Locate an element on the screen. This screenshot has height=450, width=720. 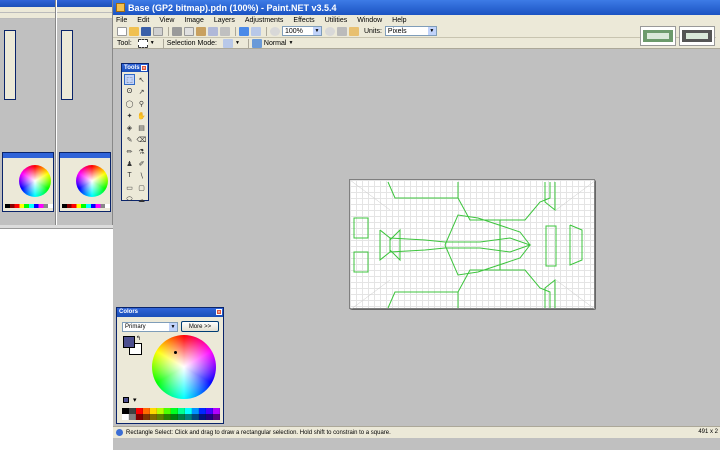
paint-bucket-tool-icon: ◈ is located at coordinates (129, 127).